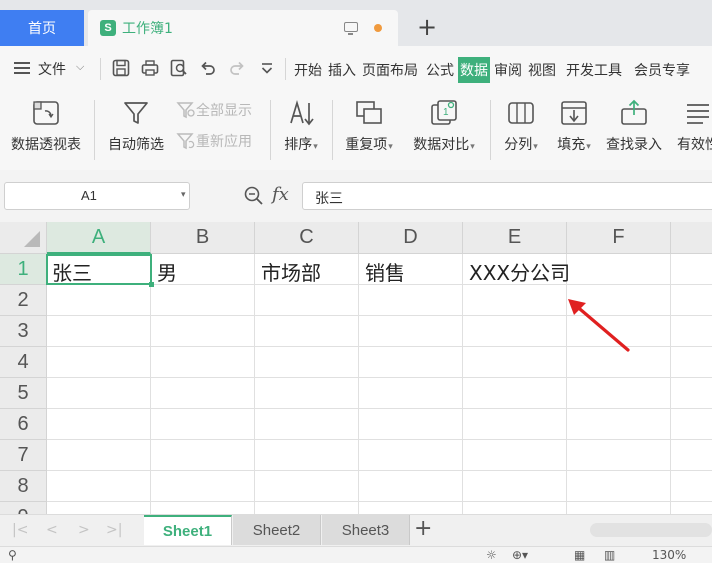 The height and width of the screenshot is (563, 712). What do you see at coordinates (520, 555) in the screenshot?
I see `input-method-icon: ⊕▾` at bounding box center [520, 555].